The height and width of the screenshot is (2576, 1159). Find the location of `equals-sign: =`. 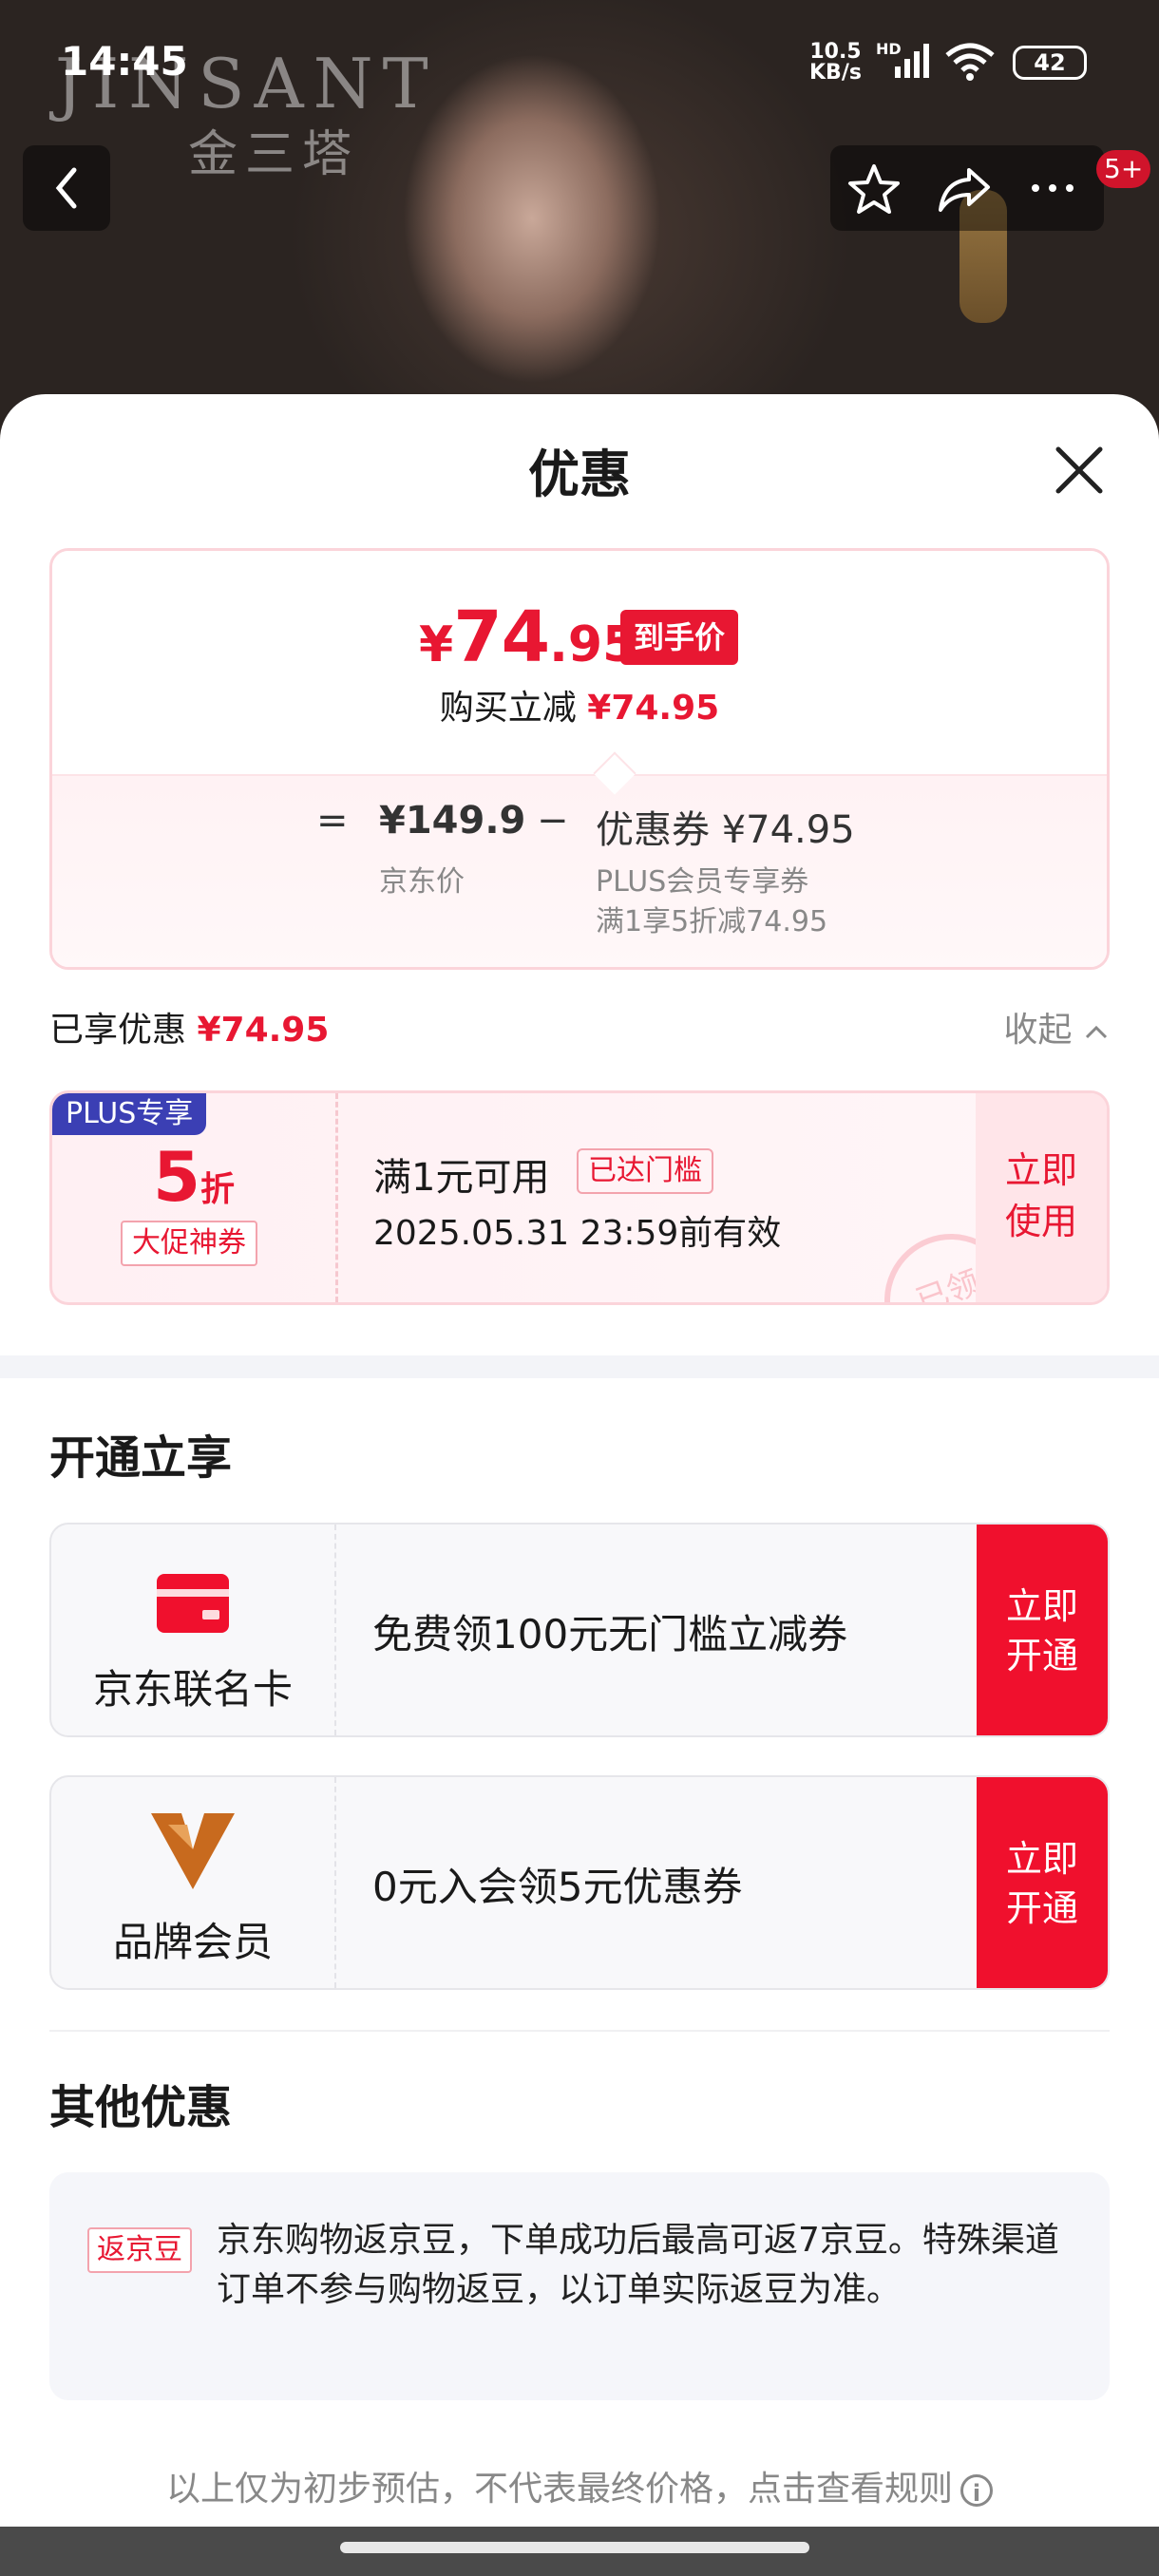

equals-sign: = is located at coordinates (332, 821).